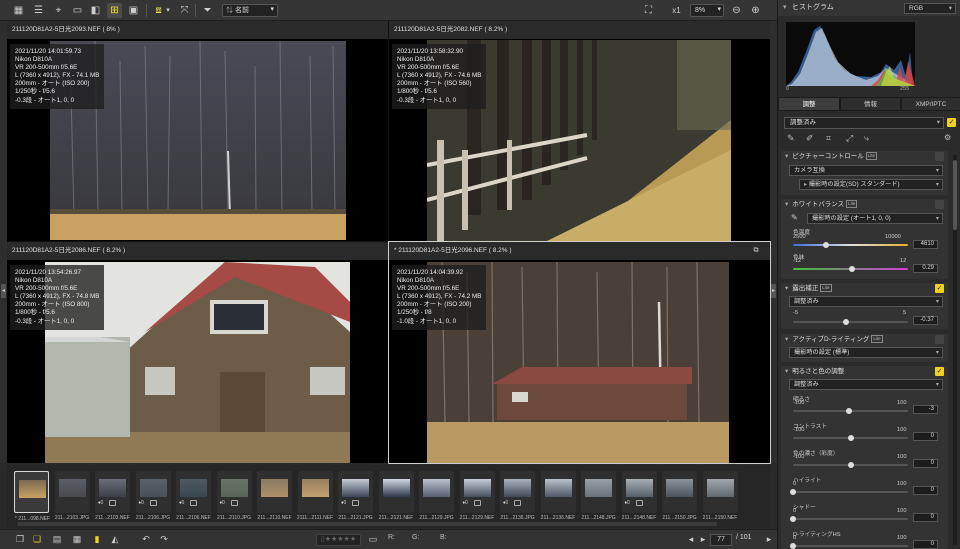  Describe the element at coordinates (925, 320) in the screenshot. I see `exposure-value: -0.37` at that location.